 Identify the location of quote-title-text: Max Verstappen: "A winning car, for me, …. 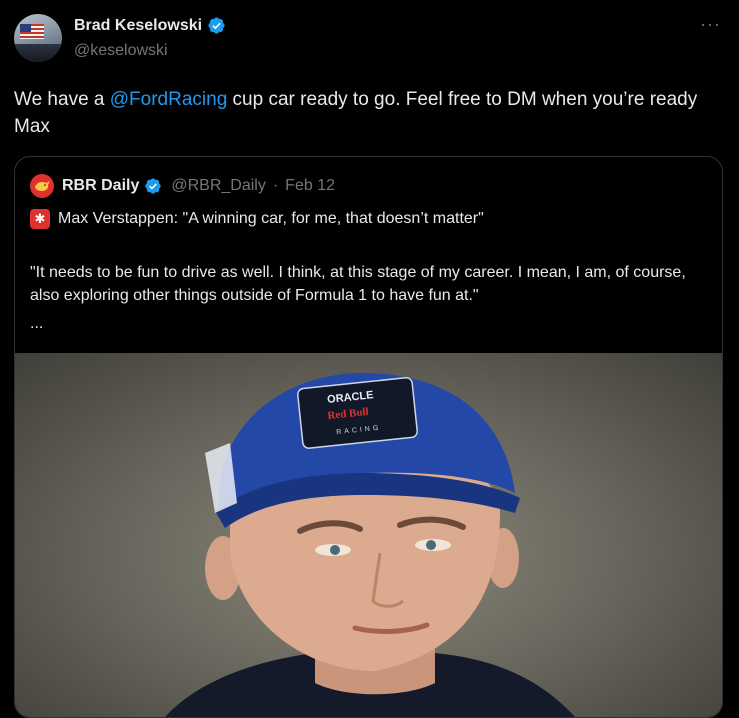
(271, 218).